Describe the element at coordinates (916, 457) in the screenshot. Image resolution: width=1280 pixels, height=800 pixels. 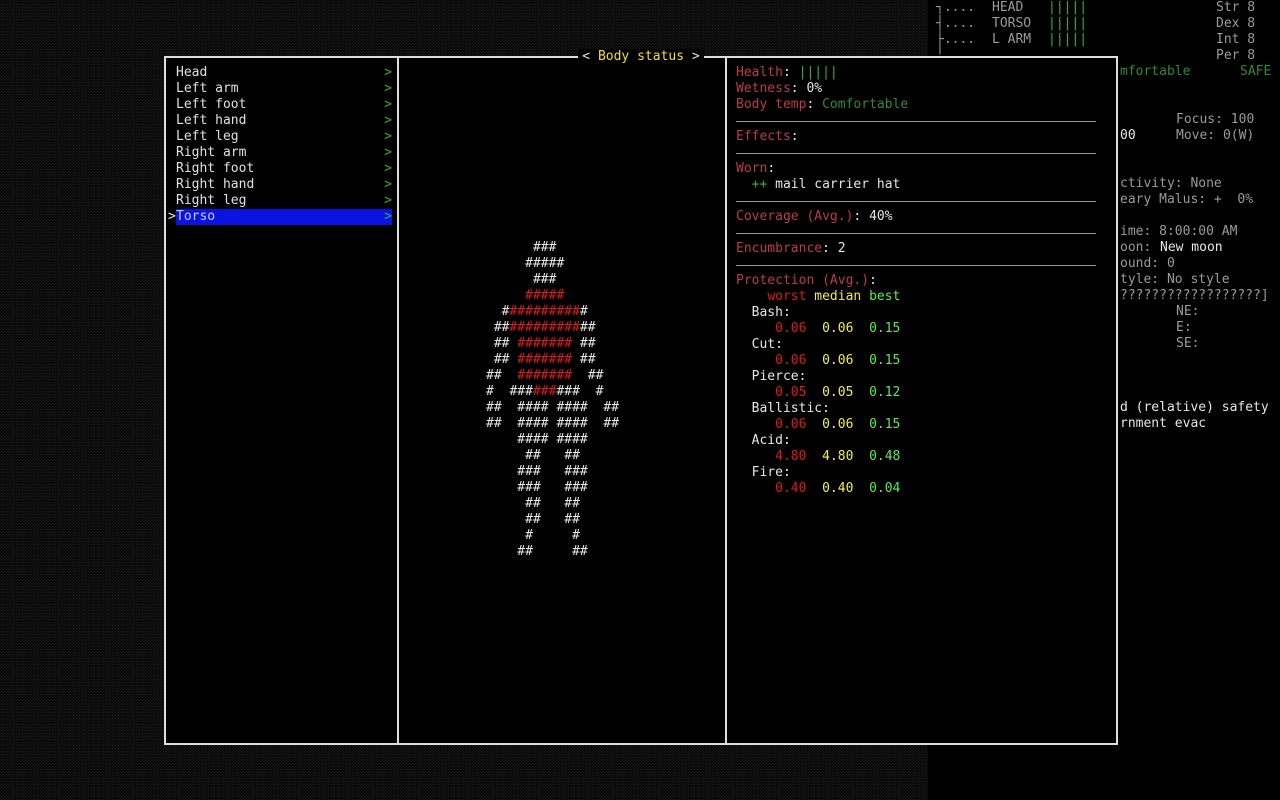
I see `protection-values-row: 4.80 4.80 0.48` at that location.